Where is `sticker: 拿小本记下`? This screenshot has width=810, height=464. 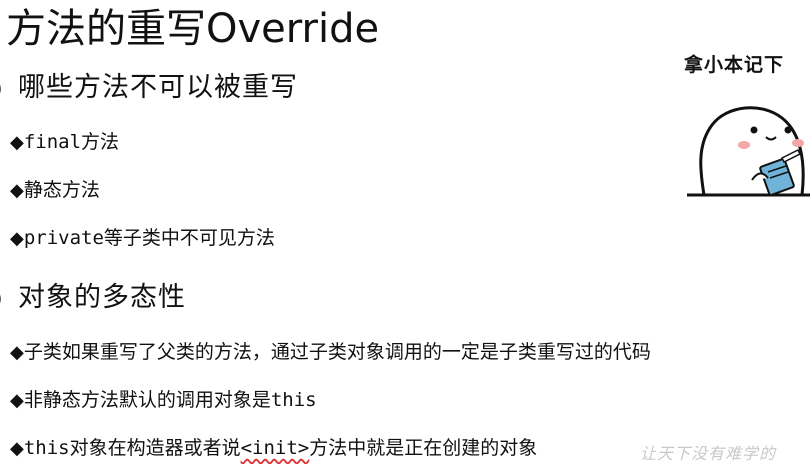
sticker: 拿小本记下 is located at coordinates (746, 127).